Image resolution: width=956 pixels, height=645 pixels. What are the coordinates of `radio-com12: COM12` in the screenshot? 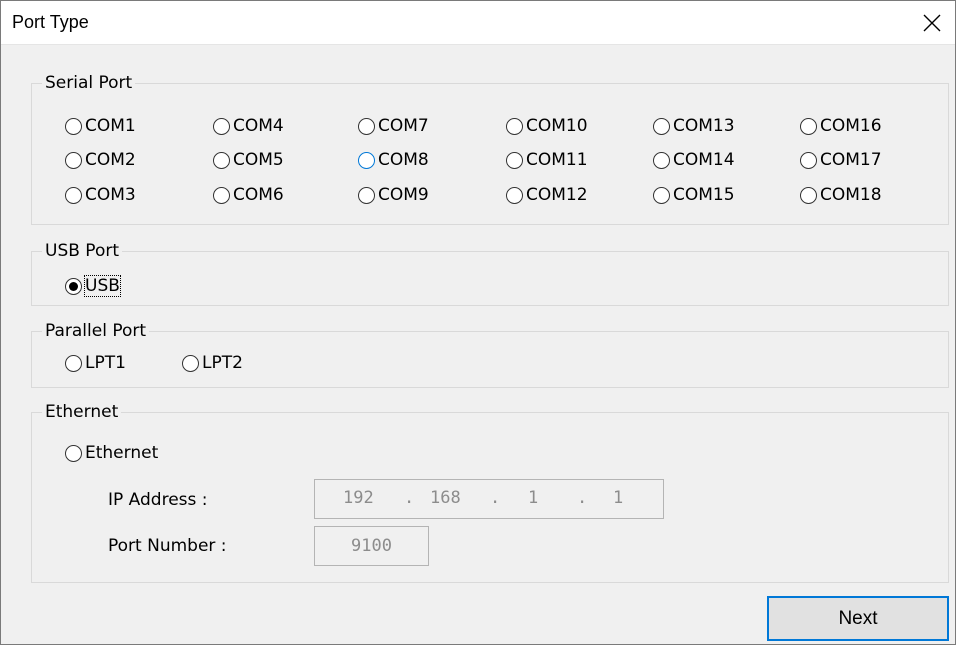 It's located at (547, 195).